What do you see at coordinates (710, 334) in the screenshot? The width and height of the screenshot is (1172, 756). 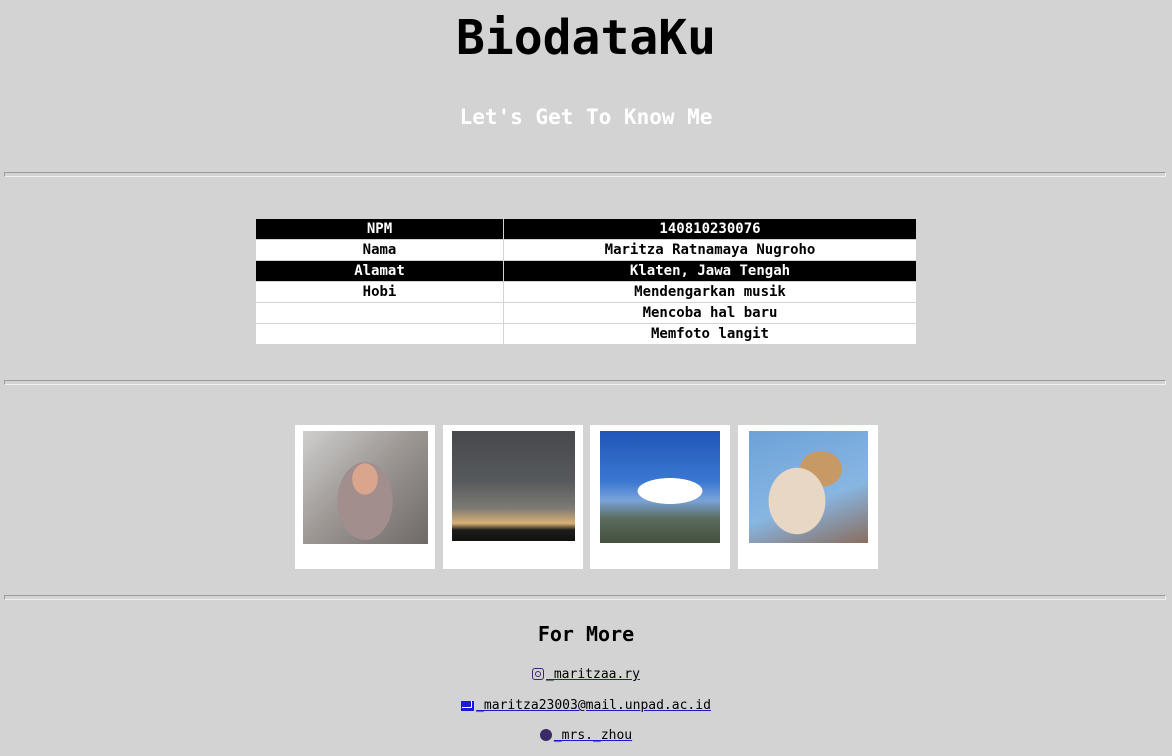 I see `table-value: Memfoto langit` at bounding box center [710, 334].